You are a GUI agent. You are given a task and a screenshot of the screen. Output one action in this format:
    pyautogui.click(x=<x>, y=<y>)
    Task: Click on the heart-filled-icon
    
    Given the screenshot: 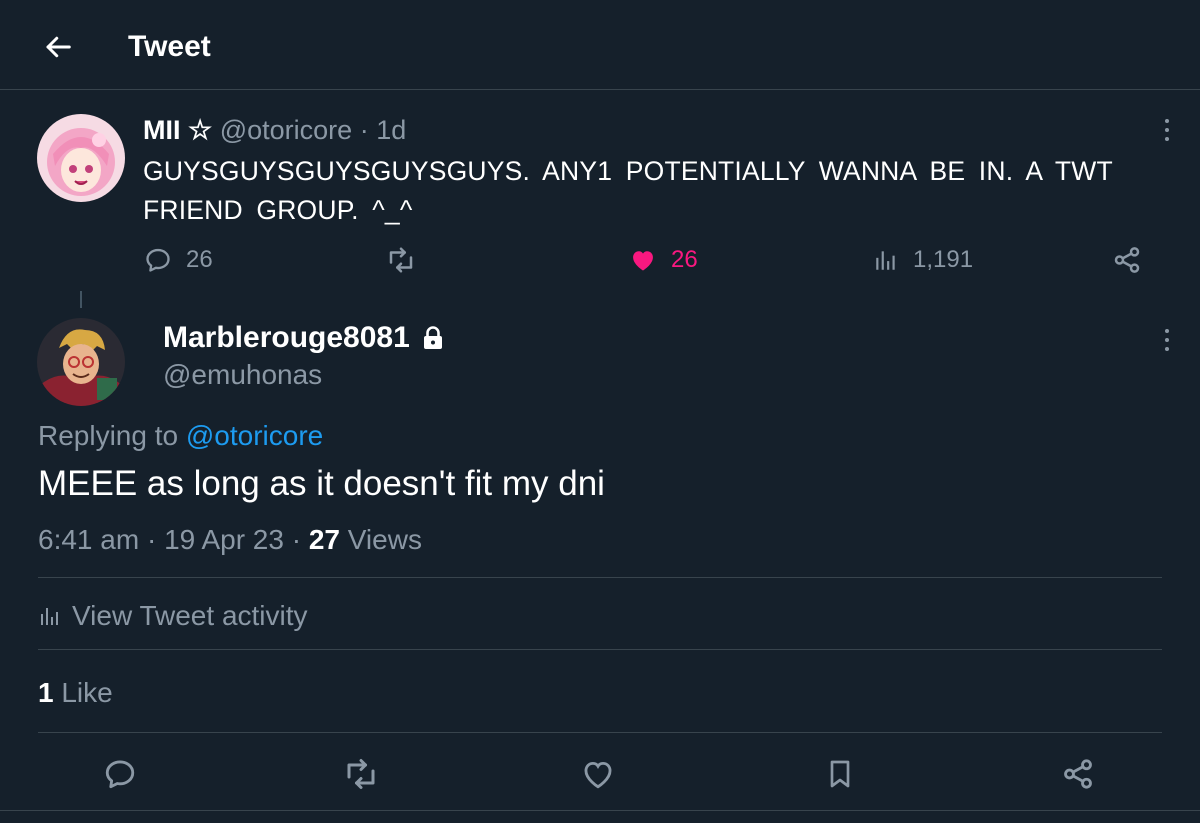 What is the action you would take?
    pyautogui.click(x=643, y=261)
    